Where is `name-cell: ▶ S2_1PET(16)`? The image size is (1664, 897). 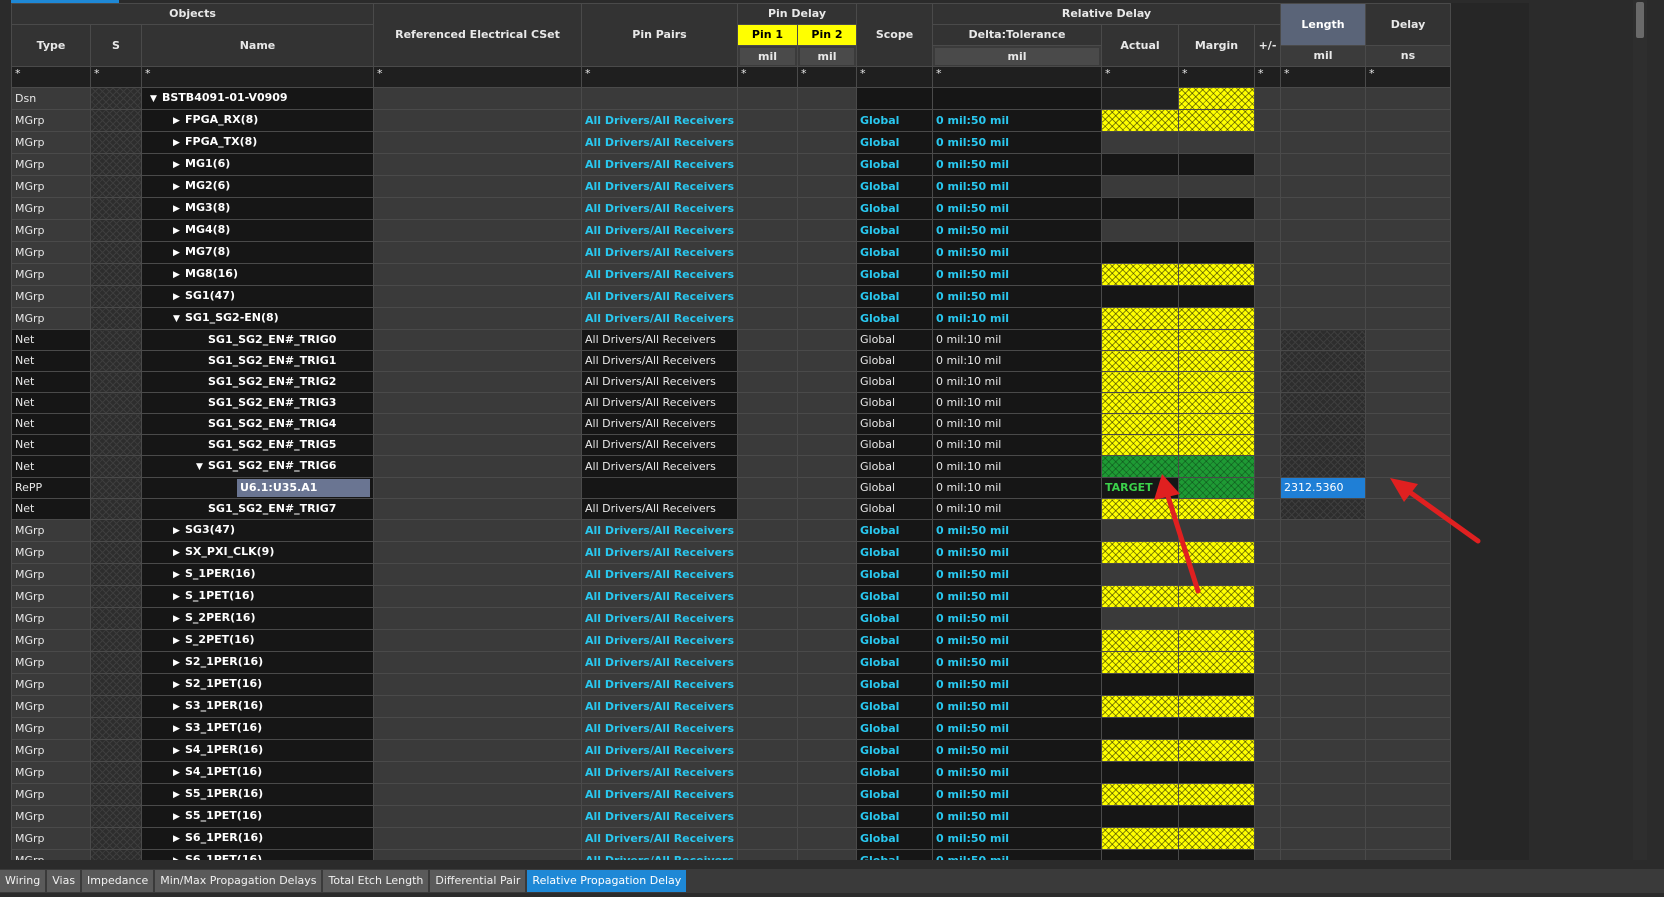
name-cell: ▶ S2_1PET(16) is located at coordinates (257, 684).